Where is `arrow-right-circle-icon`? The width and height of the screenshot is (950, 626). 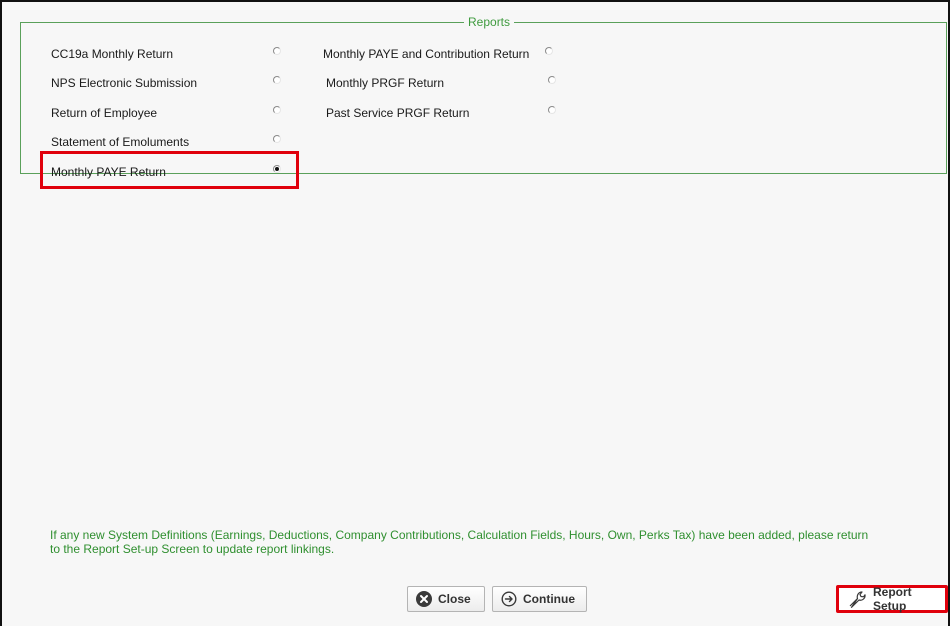
arrow-right-circle-icon is located at coordinates (509, 599).